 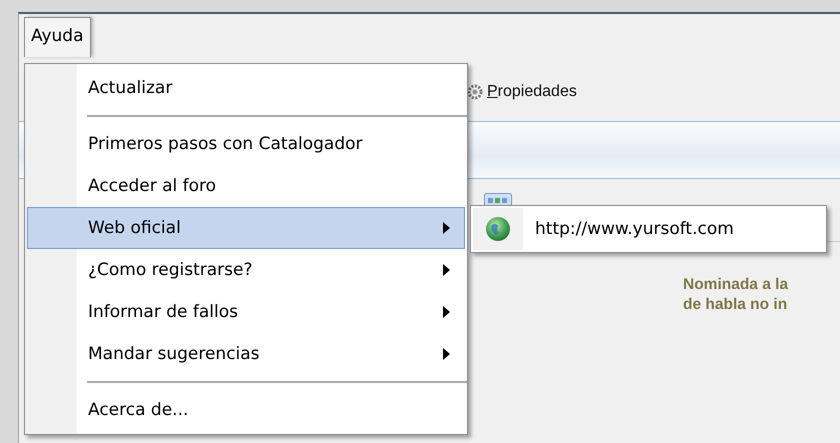 I want to click on menu-item: ¿Como registrarse?, so click(x=246, y=270).